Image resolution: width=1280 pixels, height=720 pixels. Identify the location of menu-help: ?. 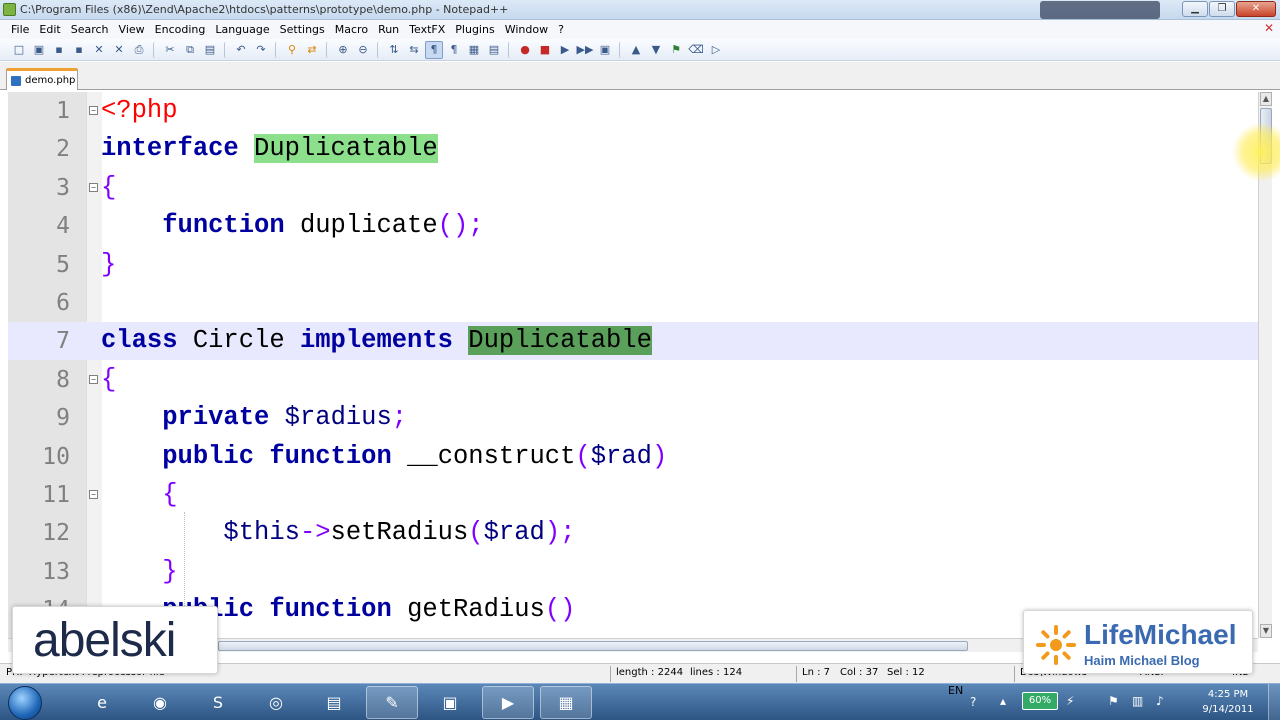
(561, 29).